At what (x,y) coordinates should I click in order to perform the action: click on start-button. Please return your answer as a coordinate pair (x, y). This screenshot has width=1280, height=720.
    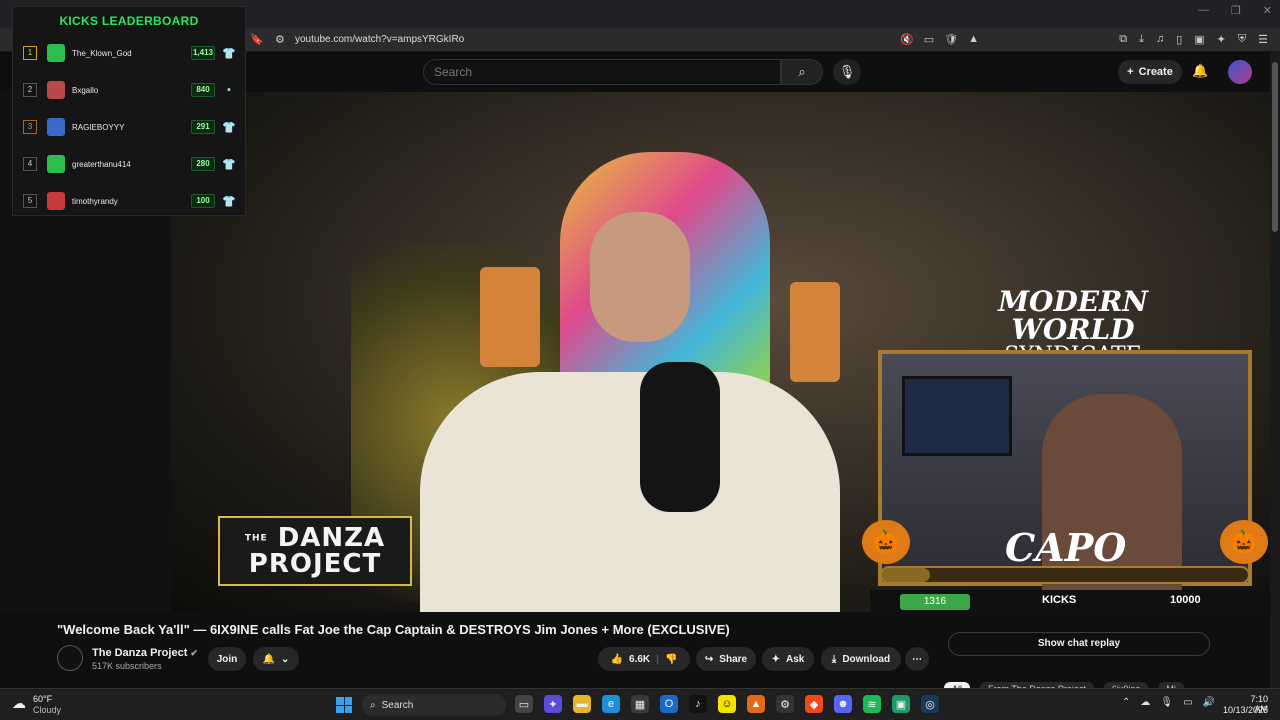
    Looking at the image, I should click on (344, 705).